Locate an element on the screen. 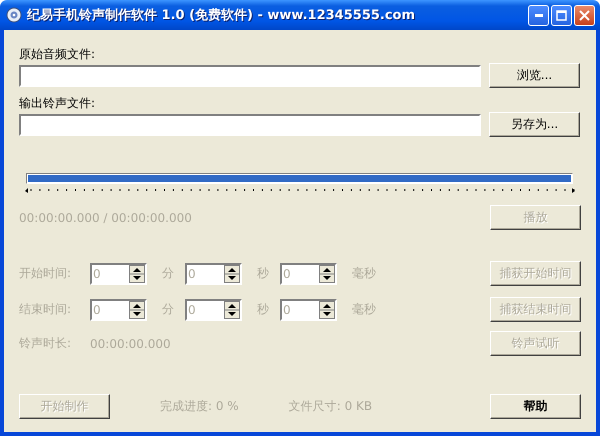 This screenshot has height=436, width=600. music-disc-icon is located at coordinates (14, 15).